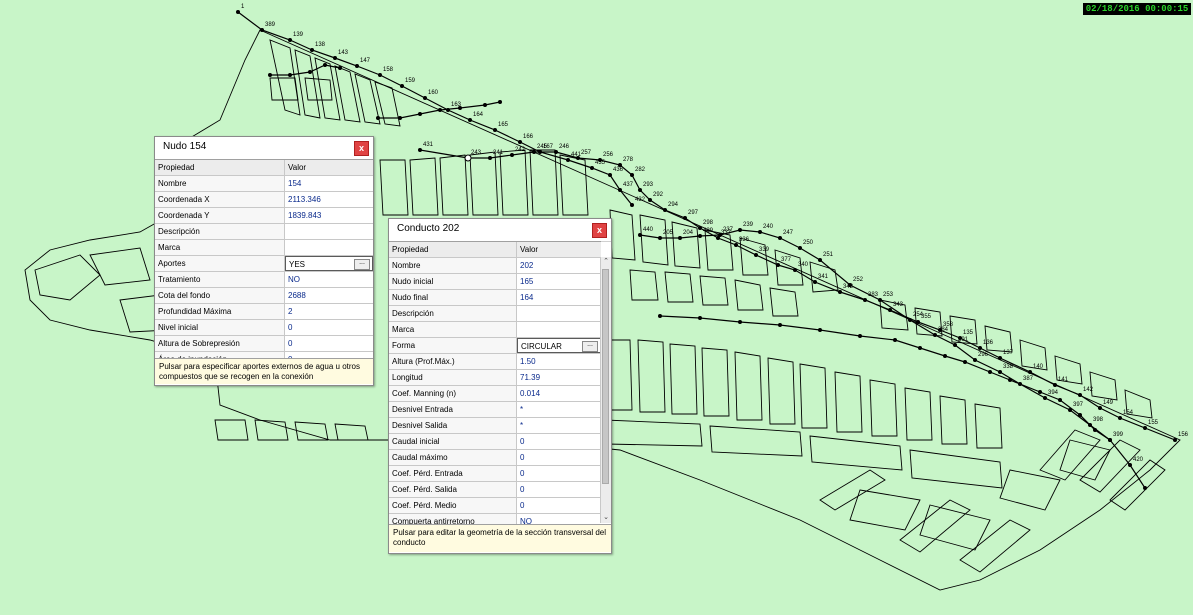  Describe the element at coordinates (559, 281) in the screenshot. I see `property-value: 165` at that location.